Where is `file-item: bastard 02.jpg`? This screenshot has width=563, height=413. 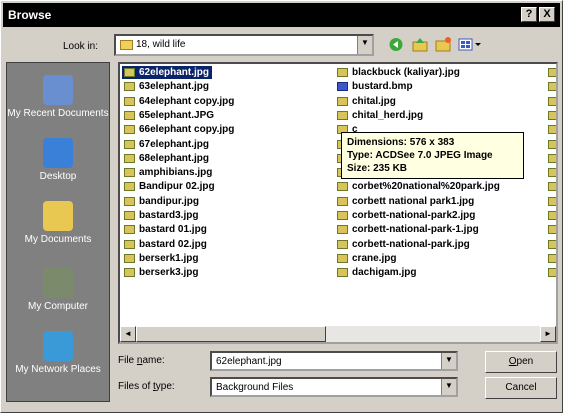
file-item: bastard 02.jpg is located at coordinates (166, 244).